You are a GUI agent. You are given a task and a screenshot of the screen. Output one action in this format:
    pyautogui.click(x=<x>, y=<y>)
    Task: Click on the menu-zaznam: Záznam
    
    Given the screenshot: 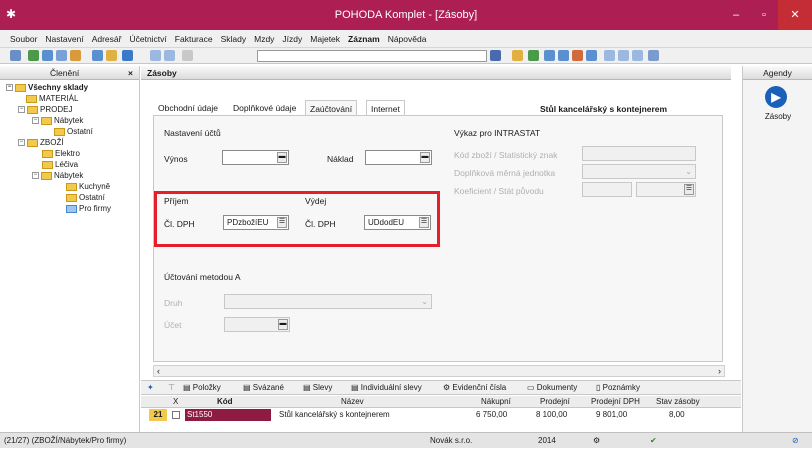 What is the action you would take?
    pyautogui.click(x=364, y=39)
    